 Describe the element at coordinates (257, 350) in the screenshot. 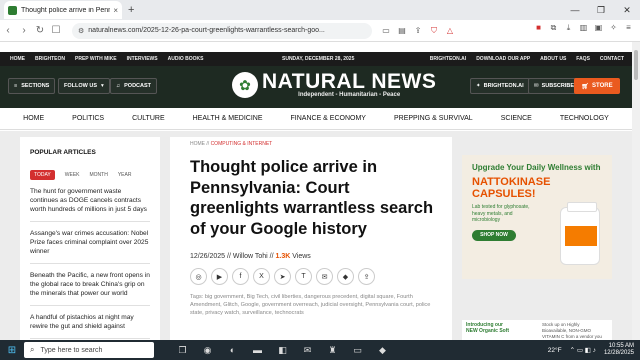

I see `file-explorer-icon: ▬` at that location.